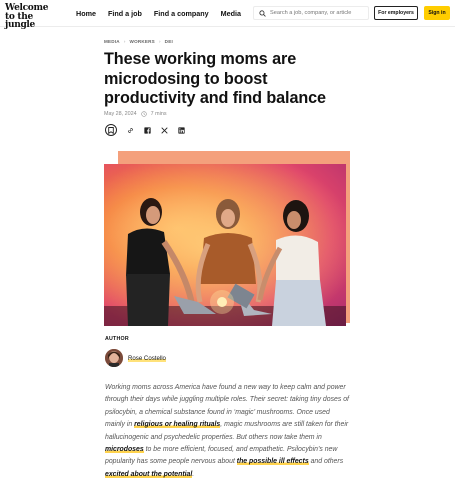 Image resolution: width=455 pixels, height=500 pixels. What do you see at coordinates (143, 114) in the screenshot?
I see `clock-icon` at bounding box center [143, 114].